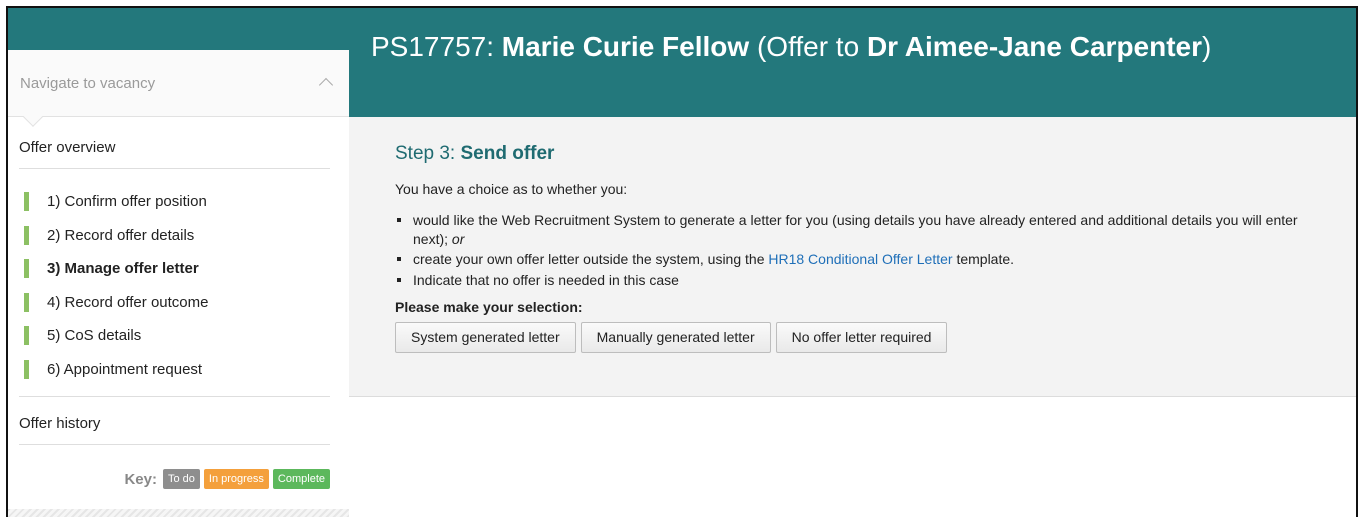 This screenshot has height=523, width=1364. I want to click on post-title: Marie Curie Fellow, so click(625, 46).